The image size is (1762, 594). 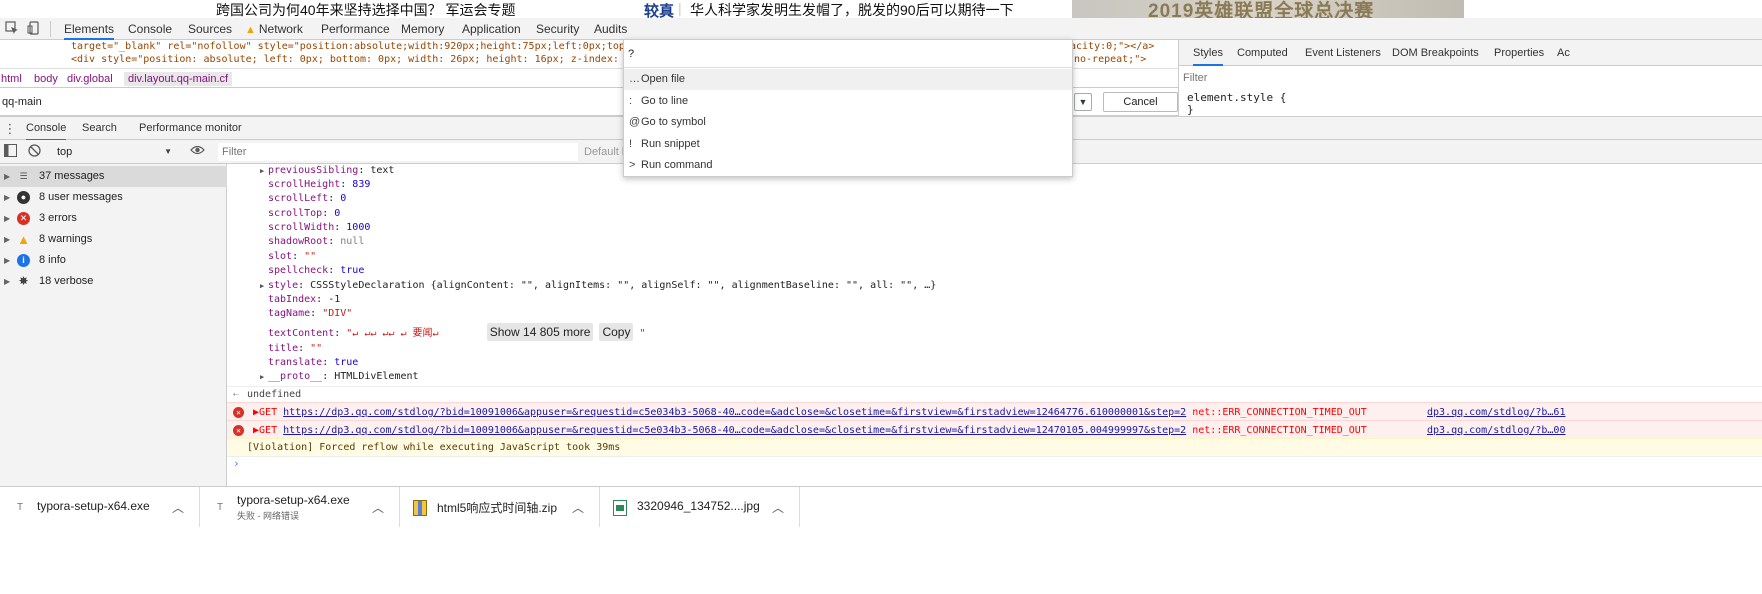 I want to click on download-item: T typora-setup-x64.exe ︿, so click(x=100, y=507).